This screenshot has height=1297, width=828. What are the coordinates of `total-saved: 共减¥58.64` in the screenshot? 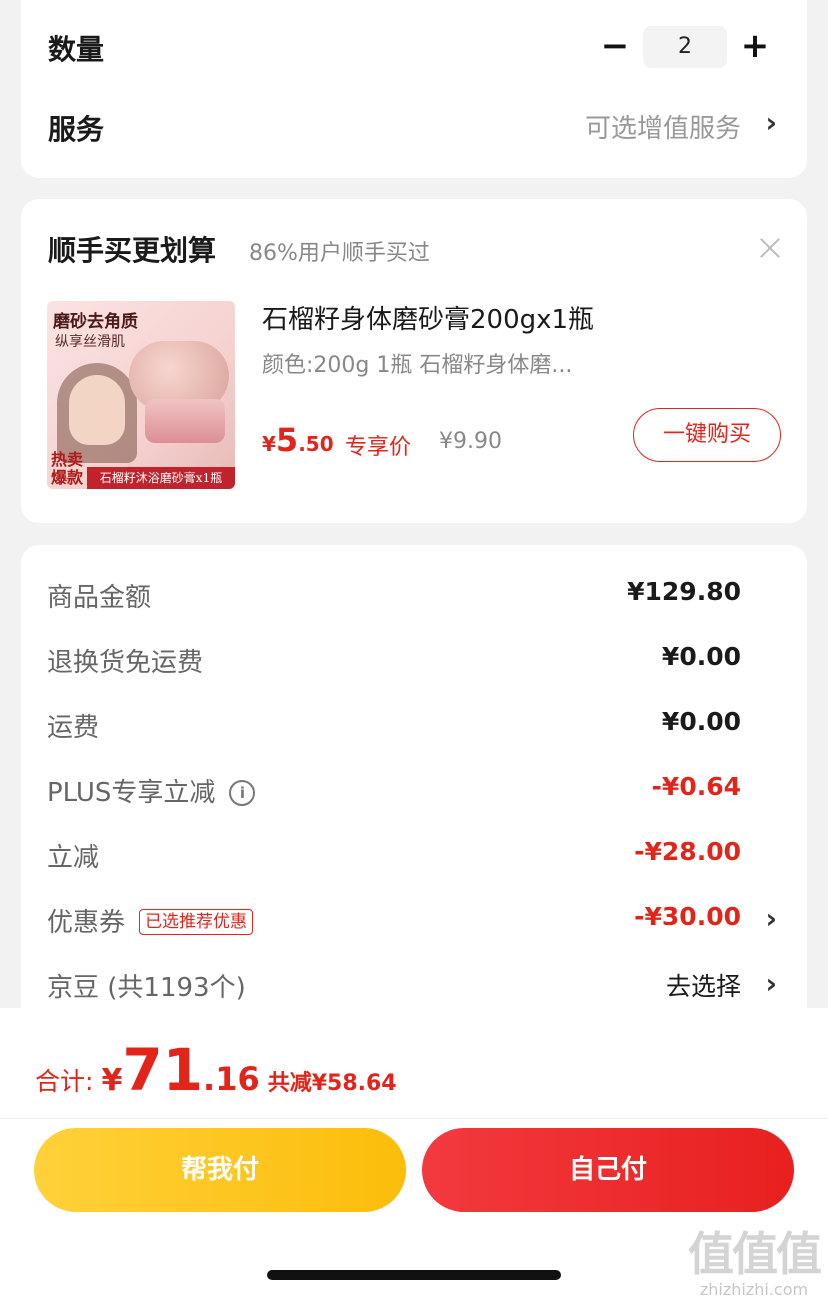 It's located at (332, 1083).